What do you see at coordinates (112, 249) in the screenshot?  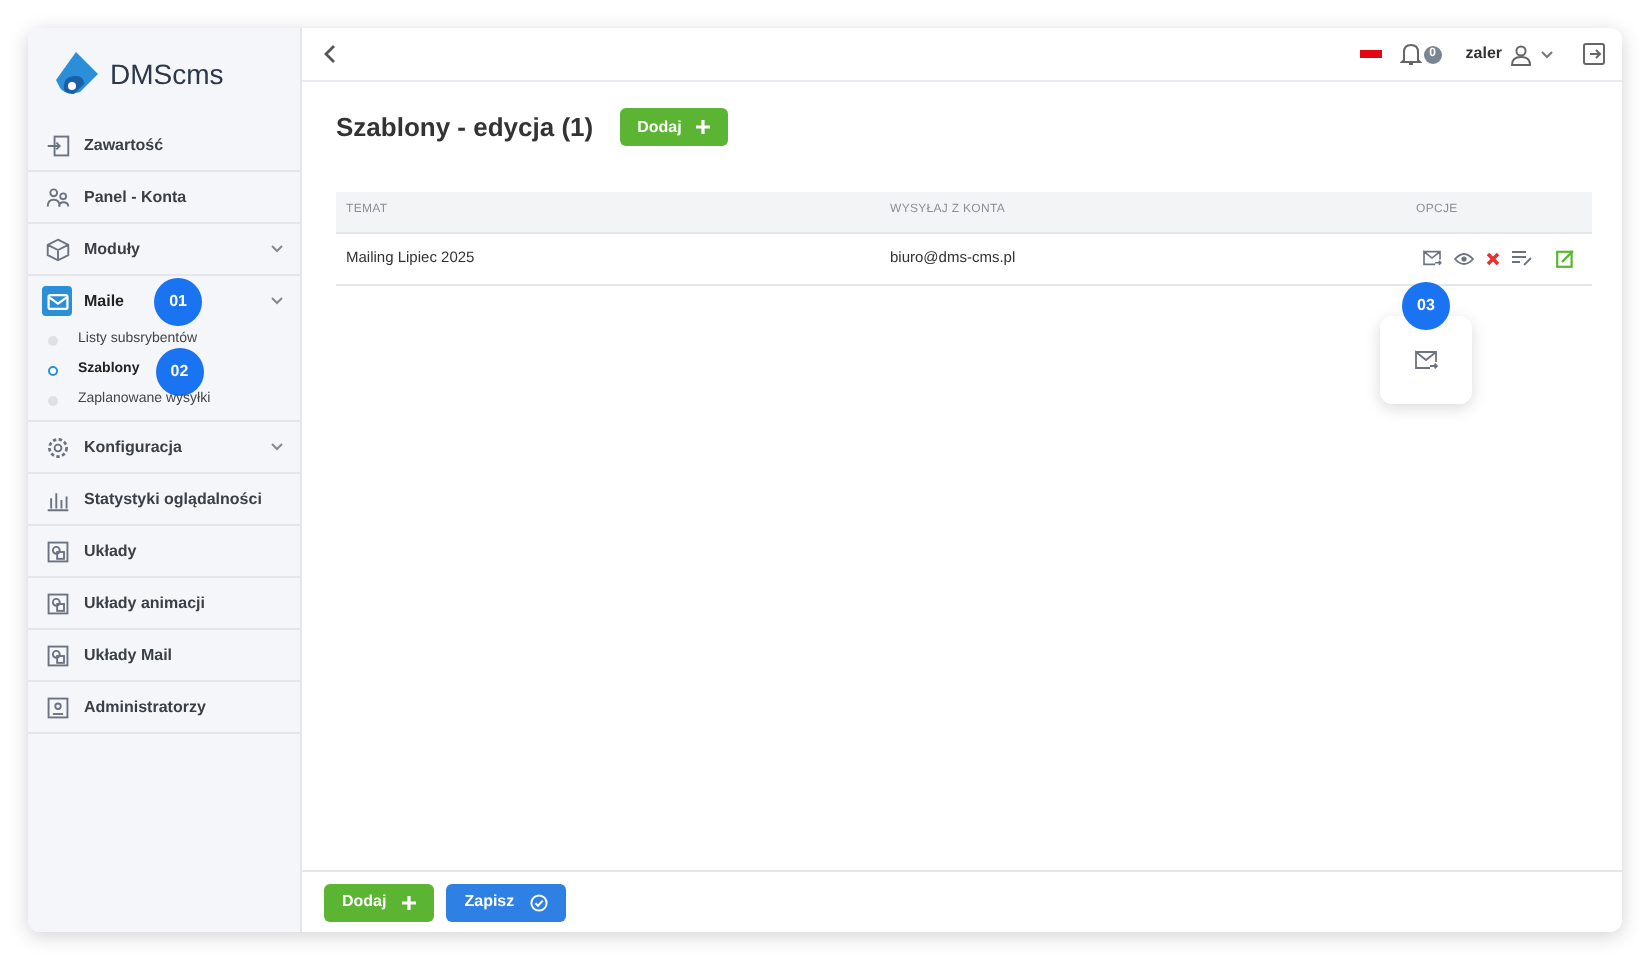 I see `sidebar-label: Moduły` at bounding box center [112, 249].